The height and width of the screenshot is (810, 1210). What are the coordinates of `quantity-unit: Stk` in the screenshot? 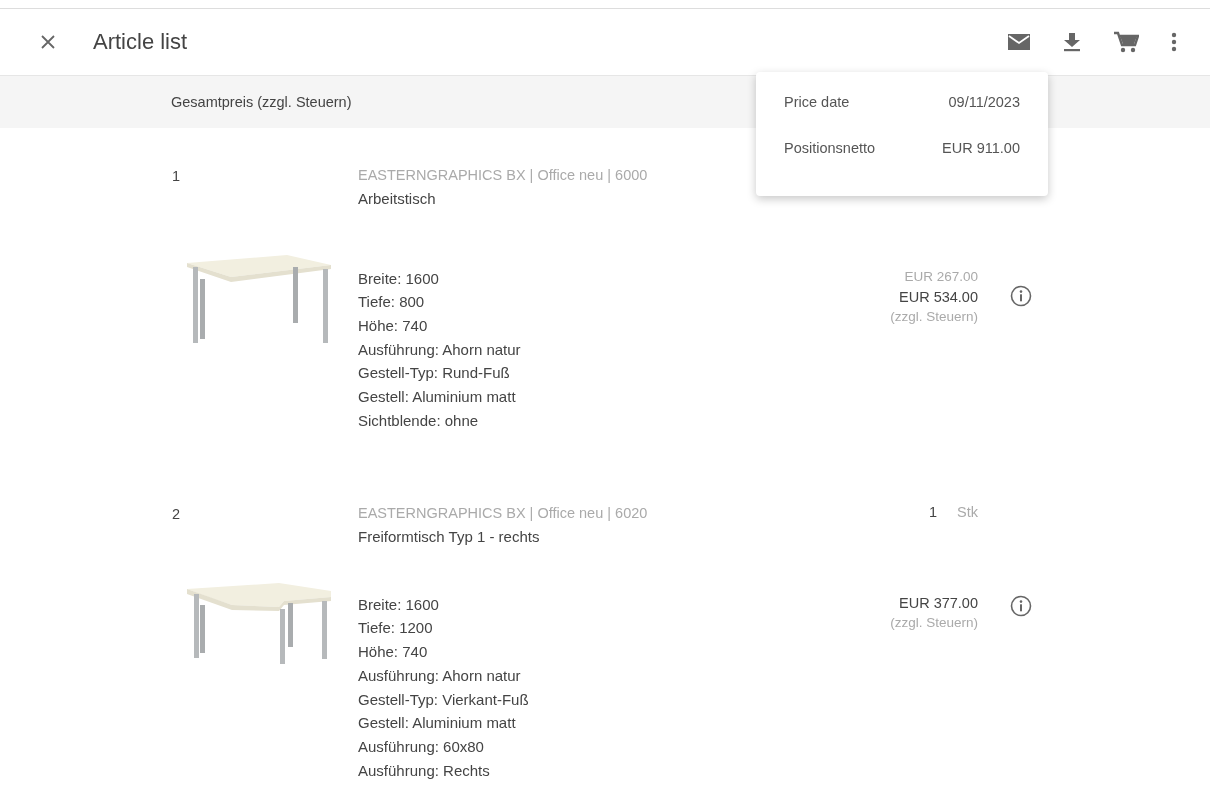 It's located at (967, 513).